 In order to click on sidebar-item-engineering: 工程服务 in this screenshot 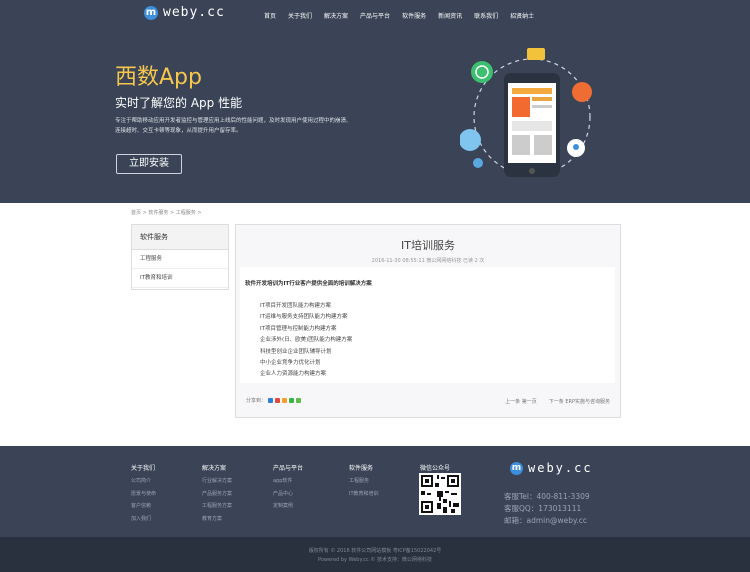, I will do `click(180, 259)`.